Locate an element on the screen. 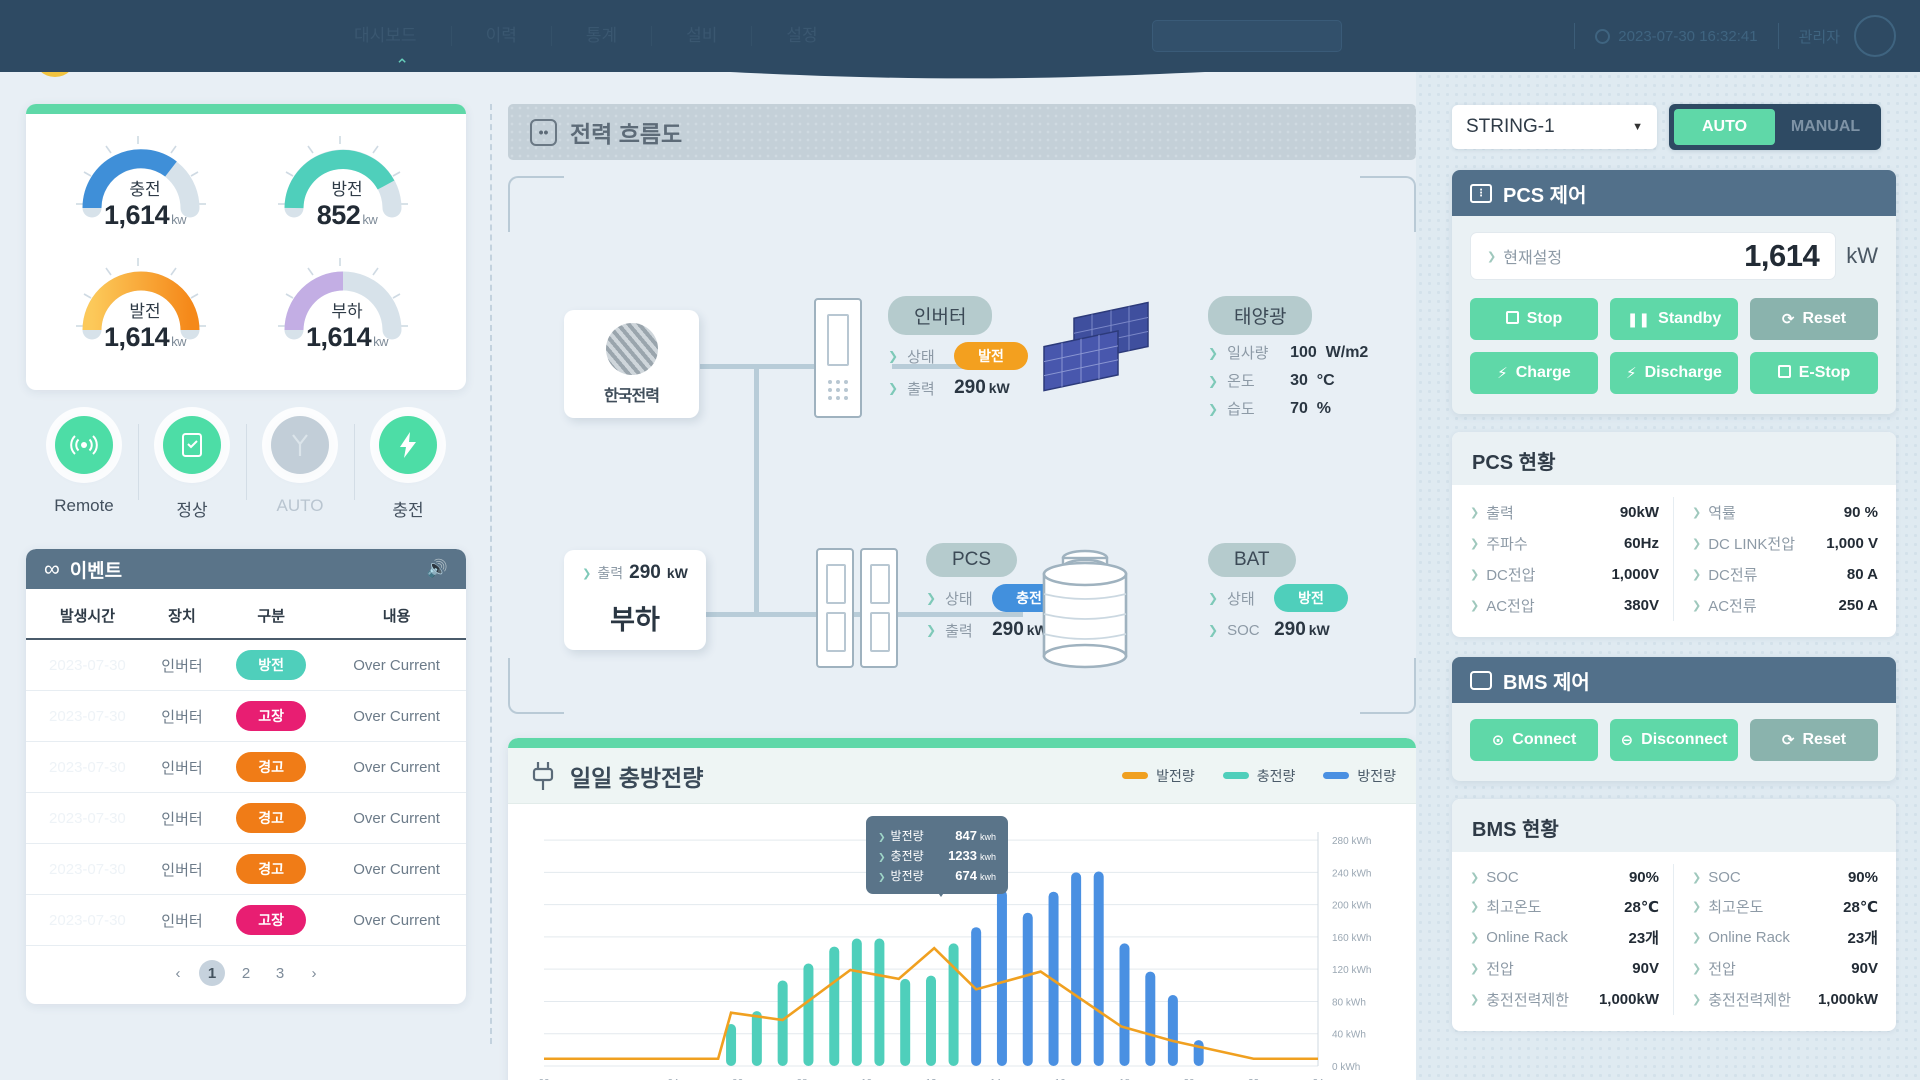 This screenshot has height=1080, width=1920. disconnect-button: ⊖ Disconnect is located at coordinates (1674, 740).